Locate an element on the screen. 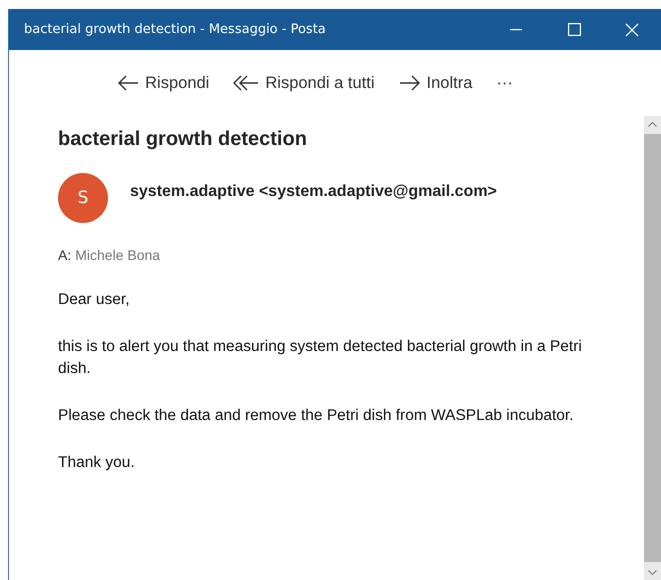  maximize-icon is located at coordinates (574, 29).